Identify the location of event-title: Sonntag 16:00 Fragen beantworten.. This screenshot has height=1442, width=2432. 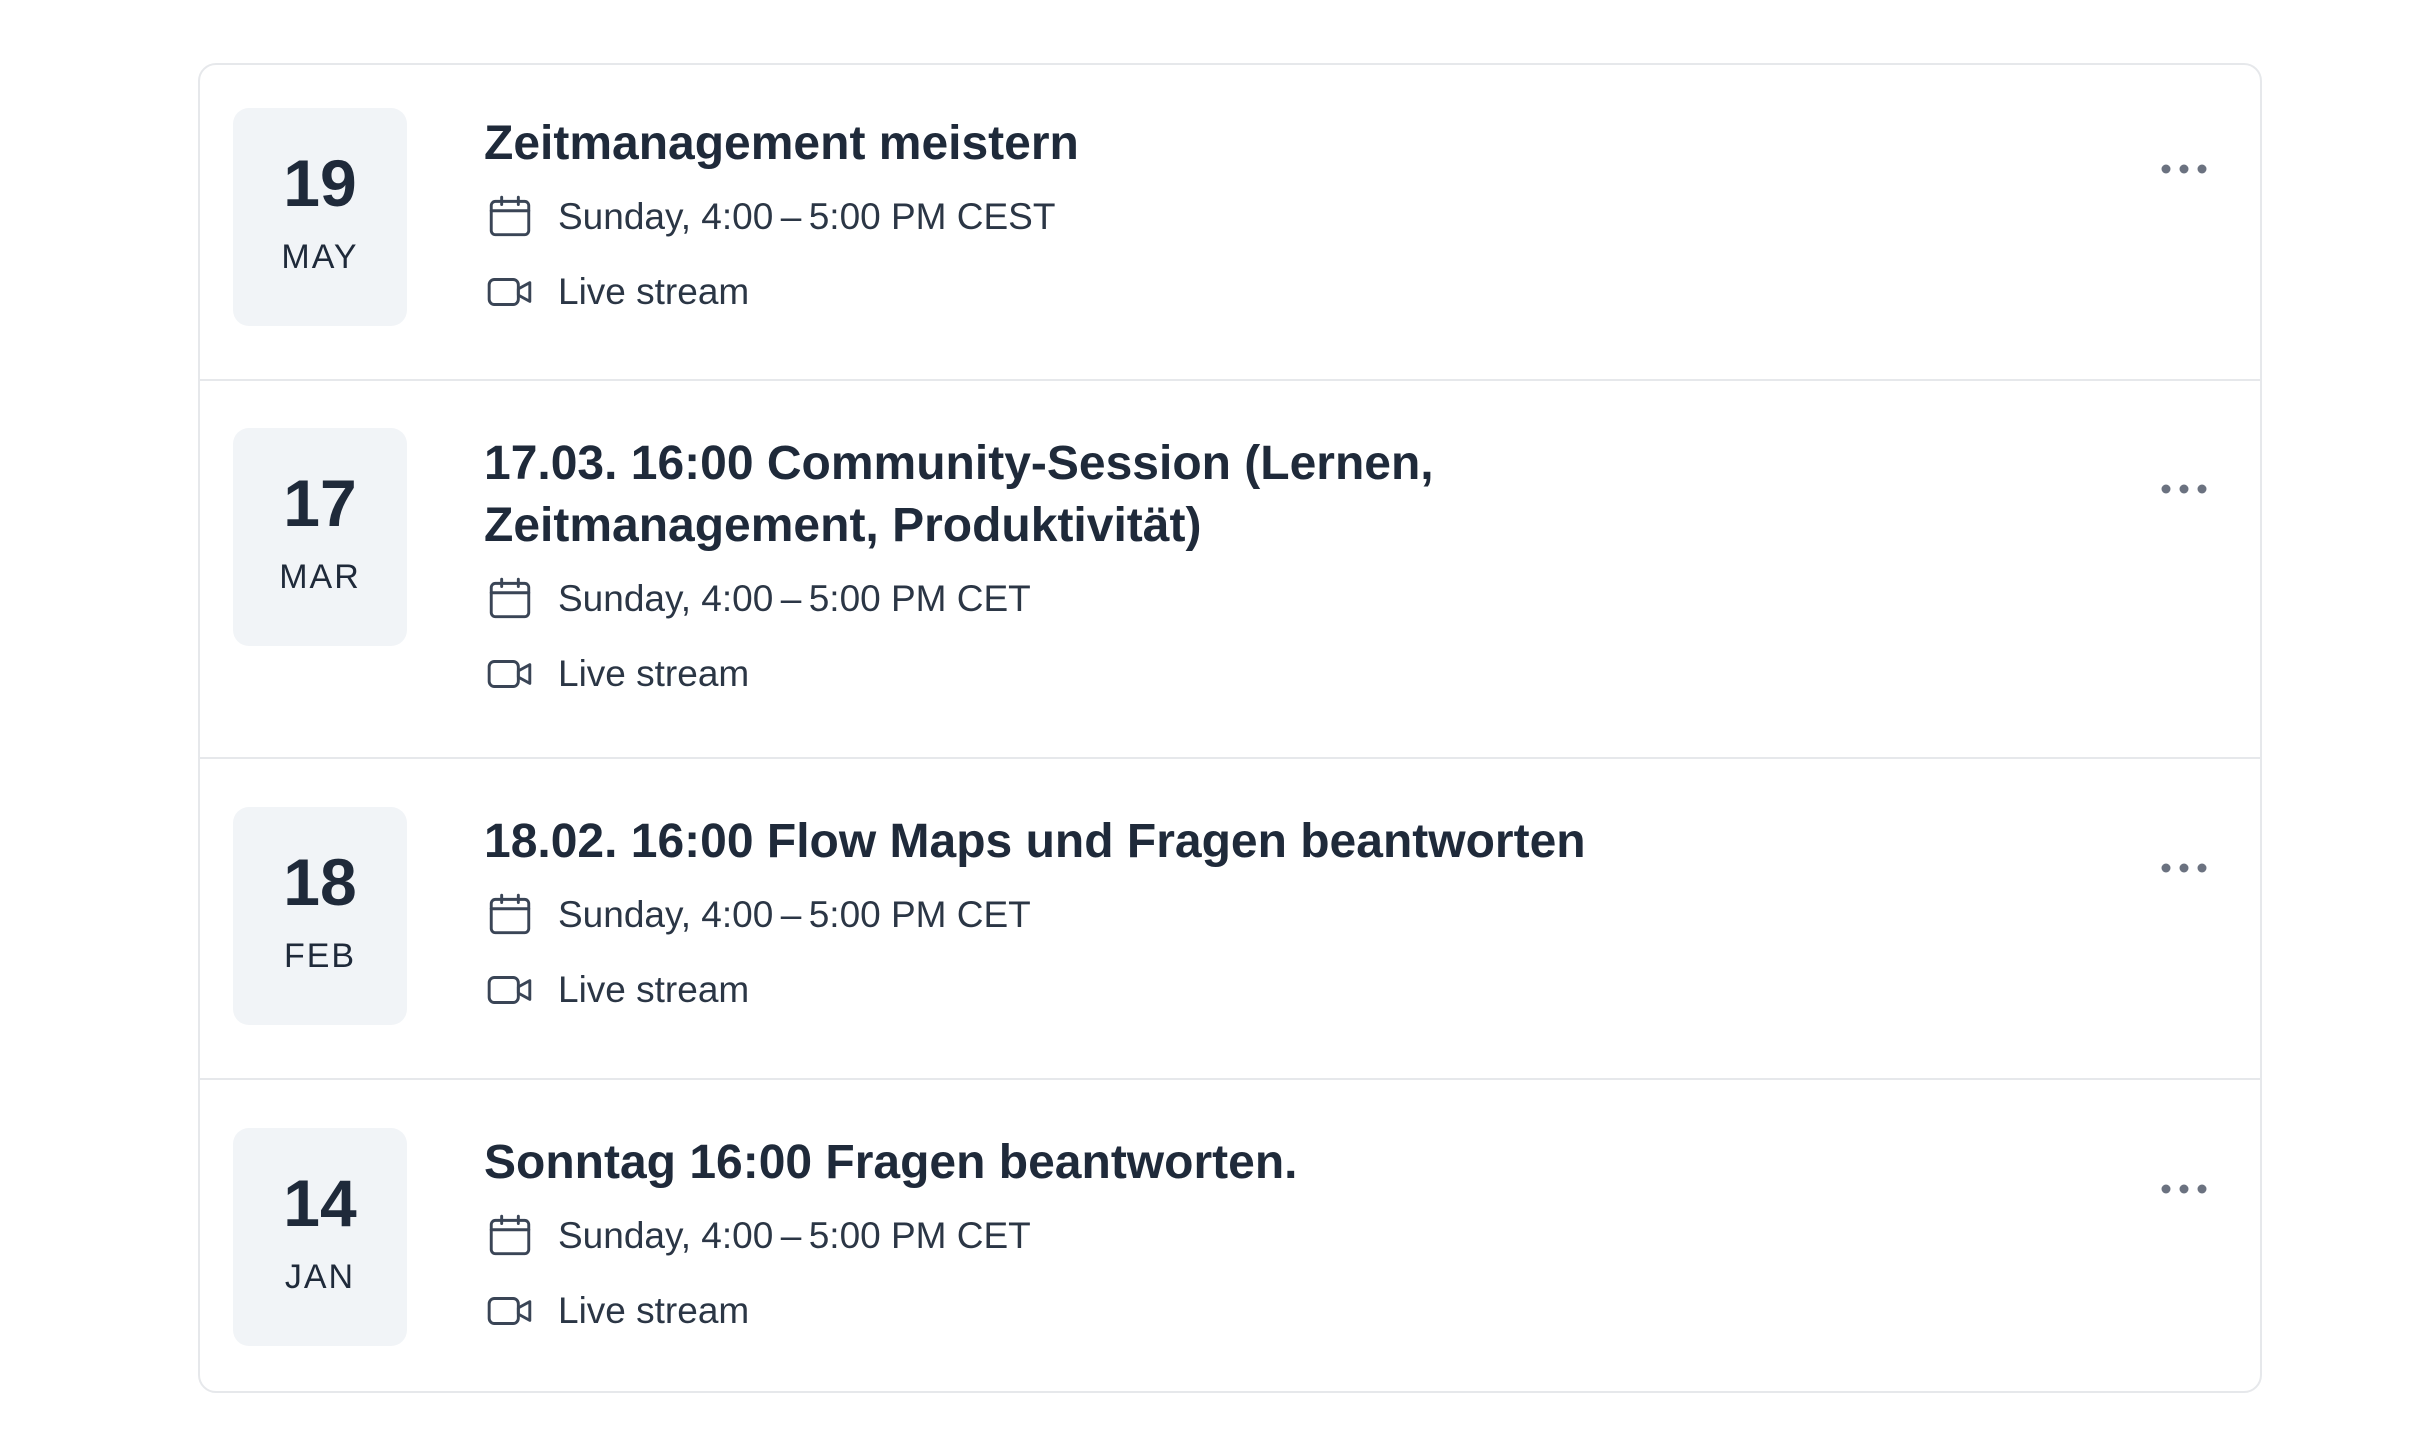
(1292, 1163).